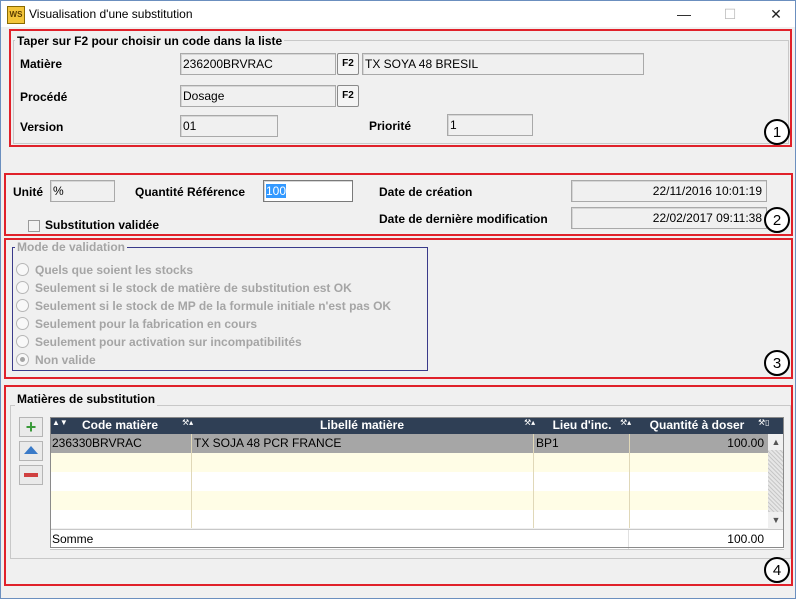 The height and width of the screenshot is (599, 796). I want to click on maximize-button: ☐, so click(730, 14).